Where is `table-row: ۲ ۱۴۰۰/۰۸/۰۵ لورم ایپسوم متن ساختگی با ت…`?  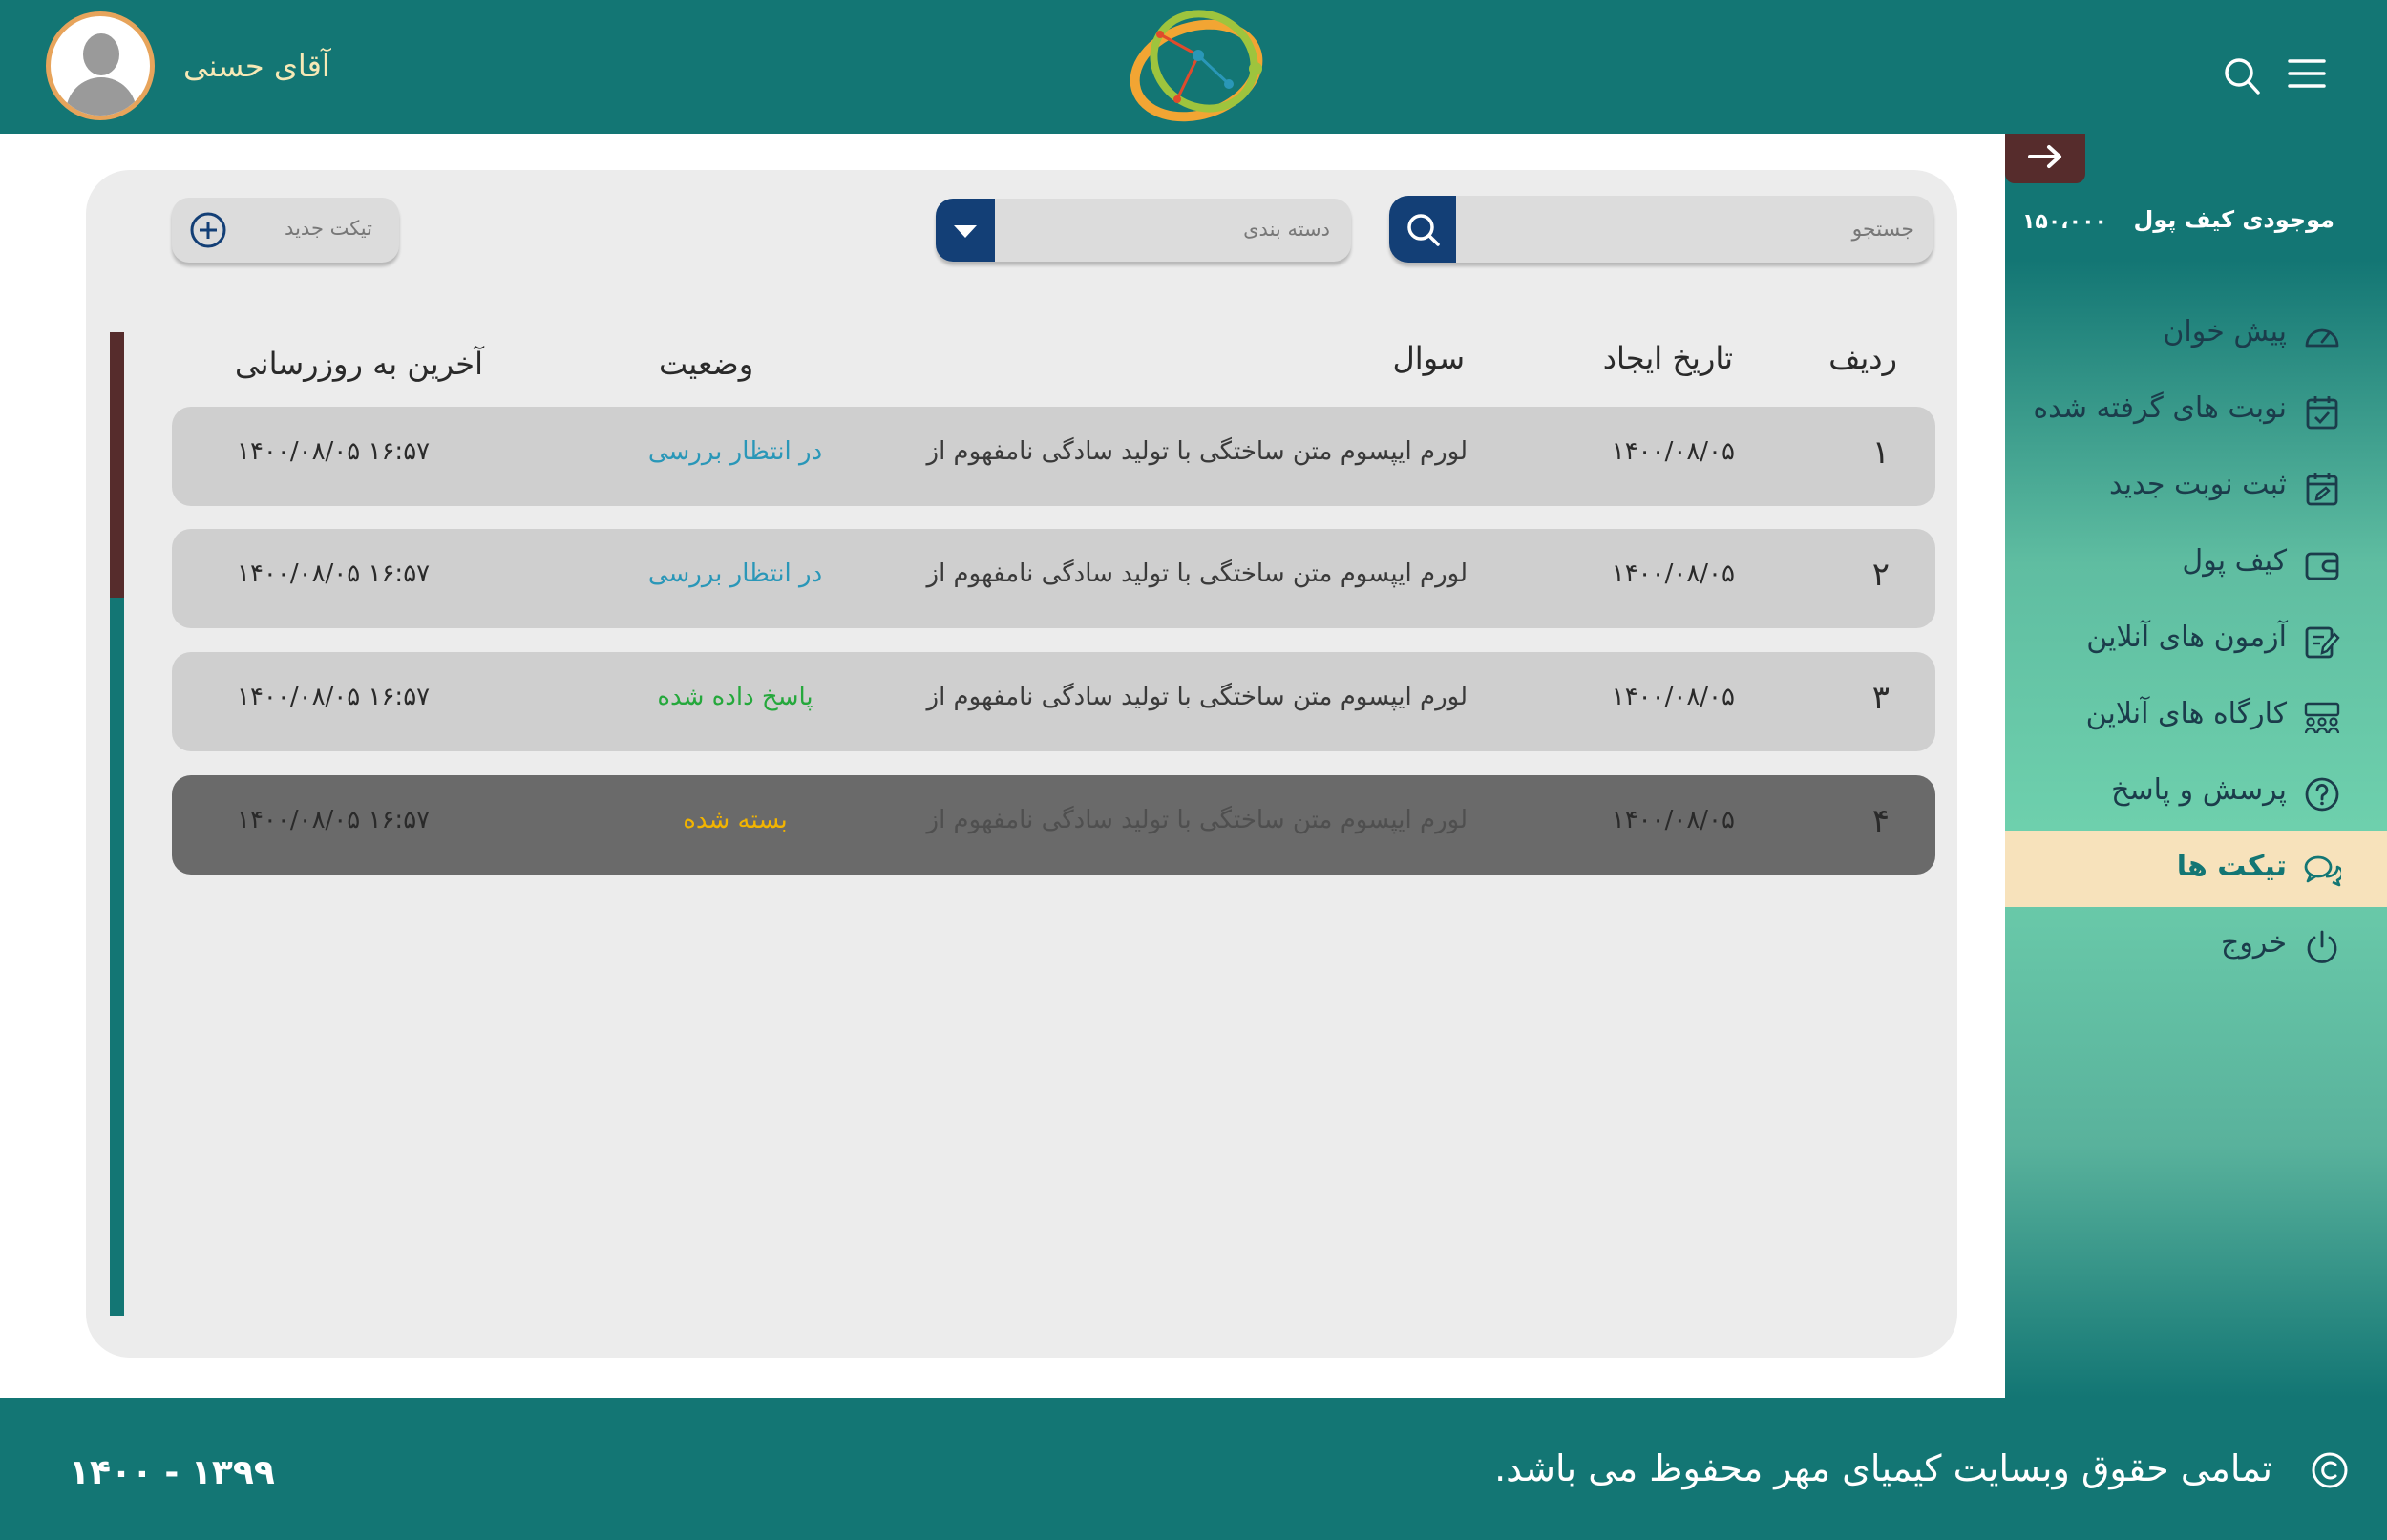
table-row: ۲ ۱۴۰۰/۰۸/۰۵ لورم ایپسوم متن ساختگی با ت… is located at coordinates (1053, 578).